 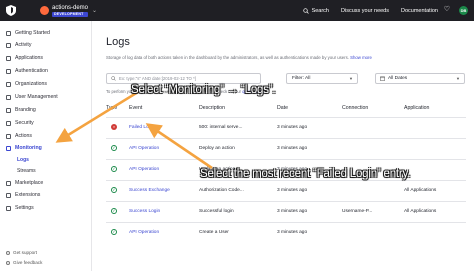 I want to click on sidebar-item-monitoring: Monitoring, so click(x=24, y=148).